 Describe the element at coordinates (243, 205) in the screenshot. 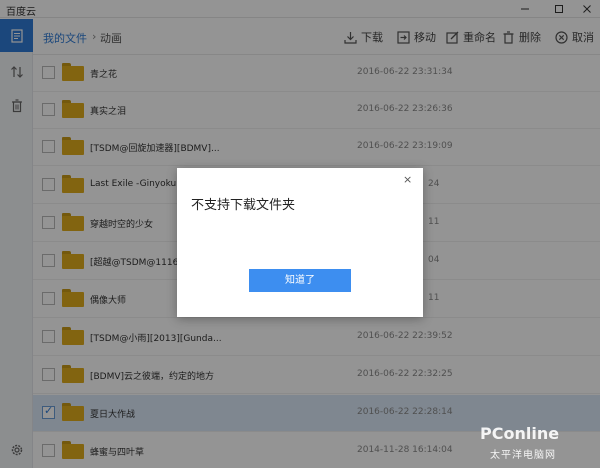

I see `dialog-message: 不支持下载文件夹` at that location.